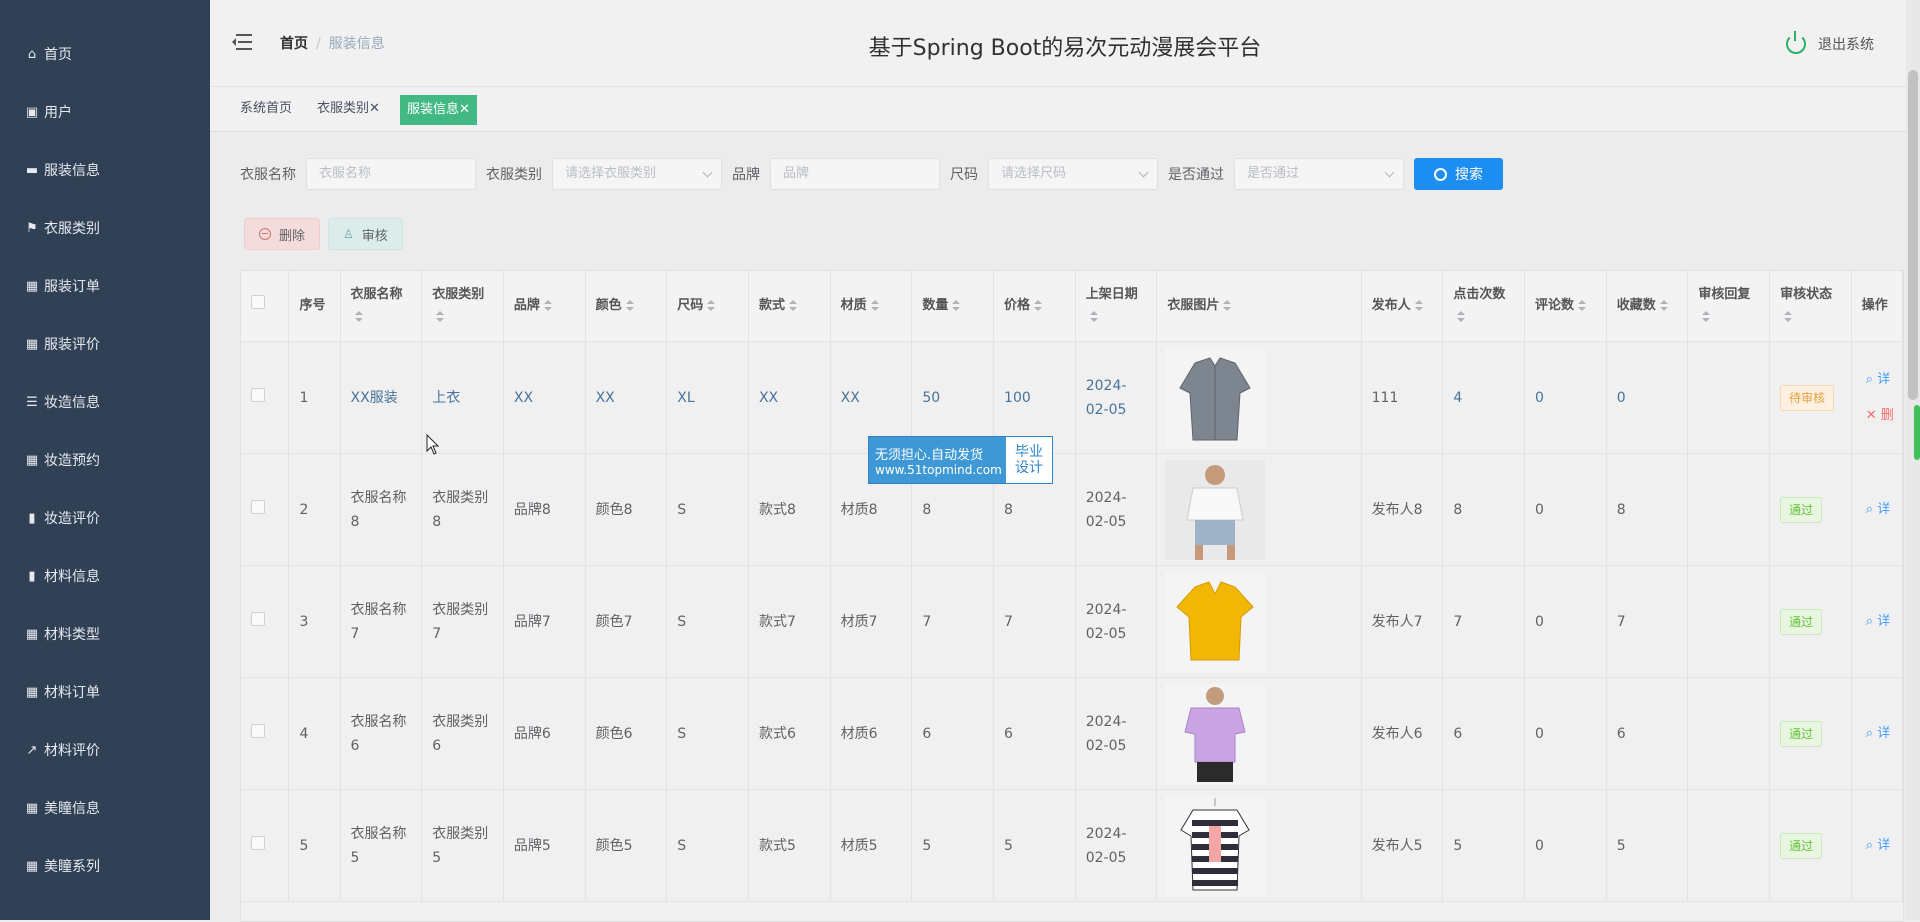 The width and height of the screenshot is (1920, 922). What do you see at coordinates (105, 576) in the screenshot?
I see `sidebar-item: ▮ 材料信息` at bounding box center [105, 576].